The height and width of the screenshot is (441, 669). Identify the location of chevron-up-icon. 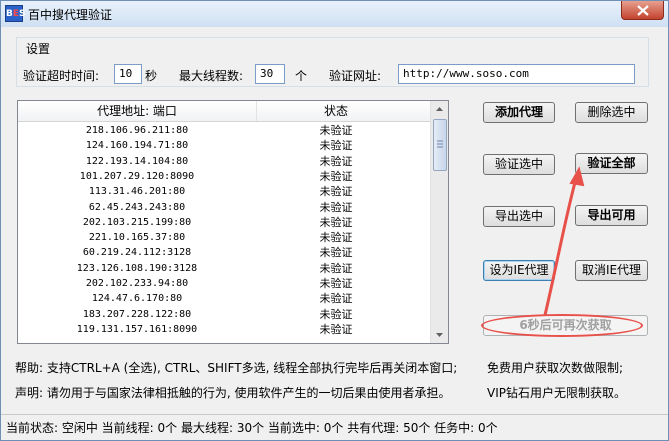
(439, 109).